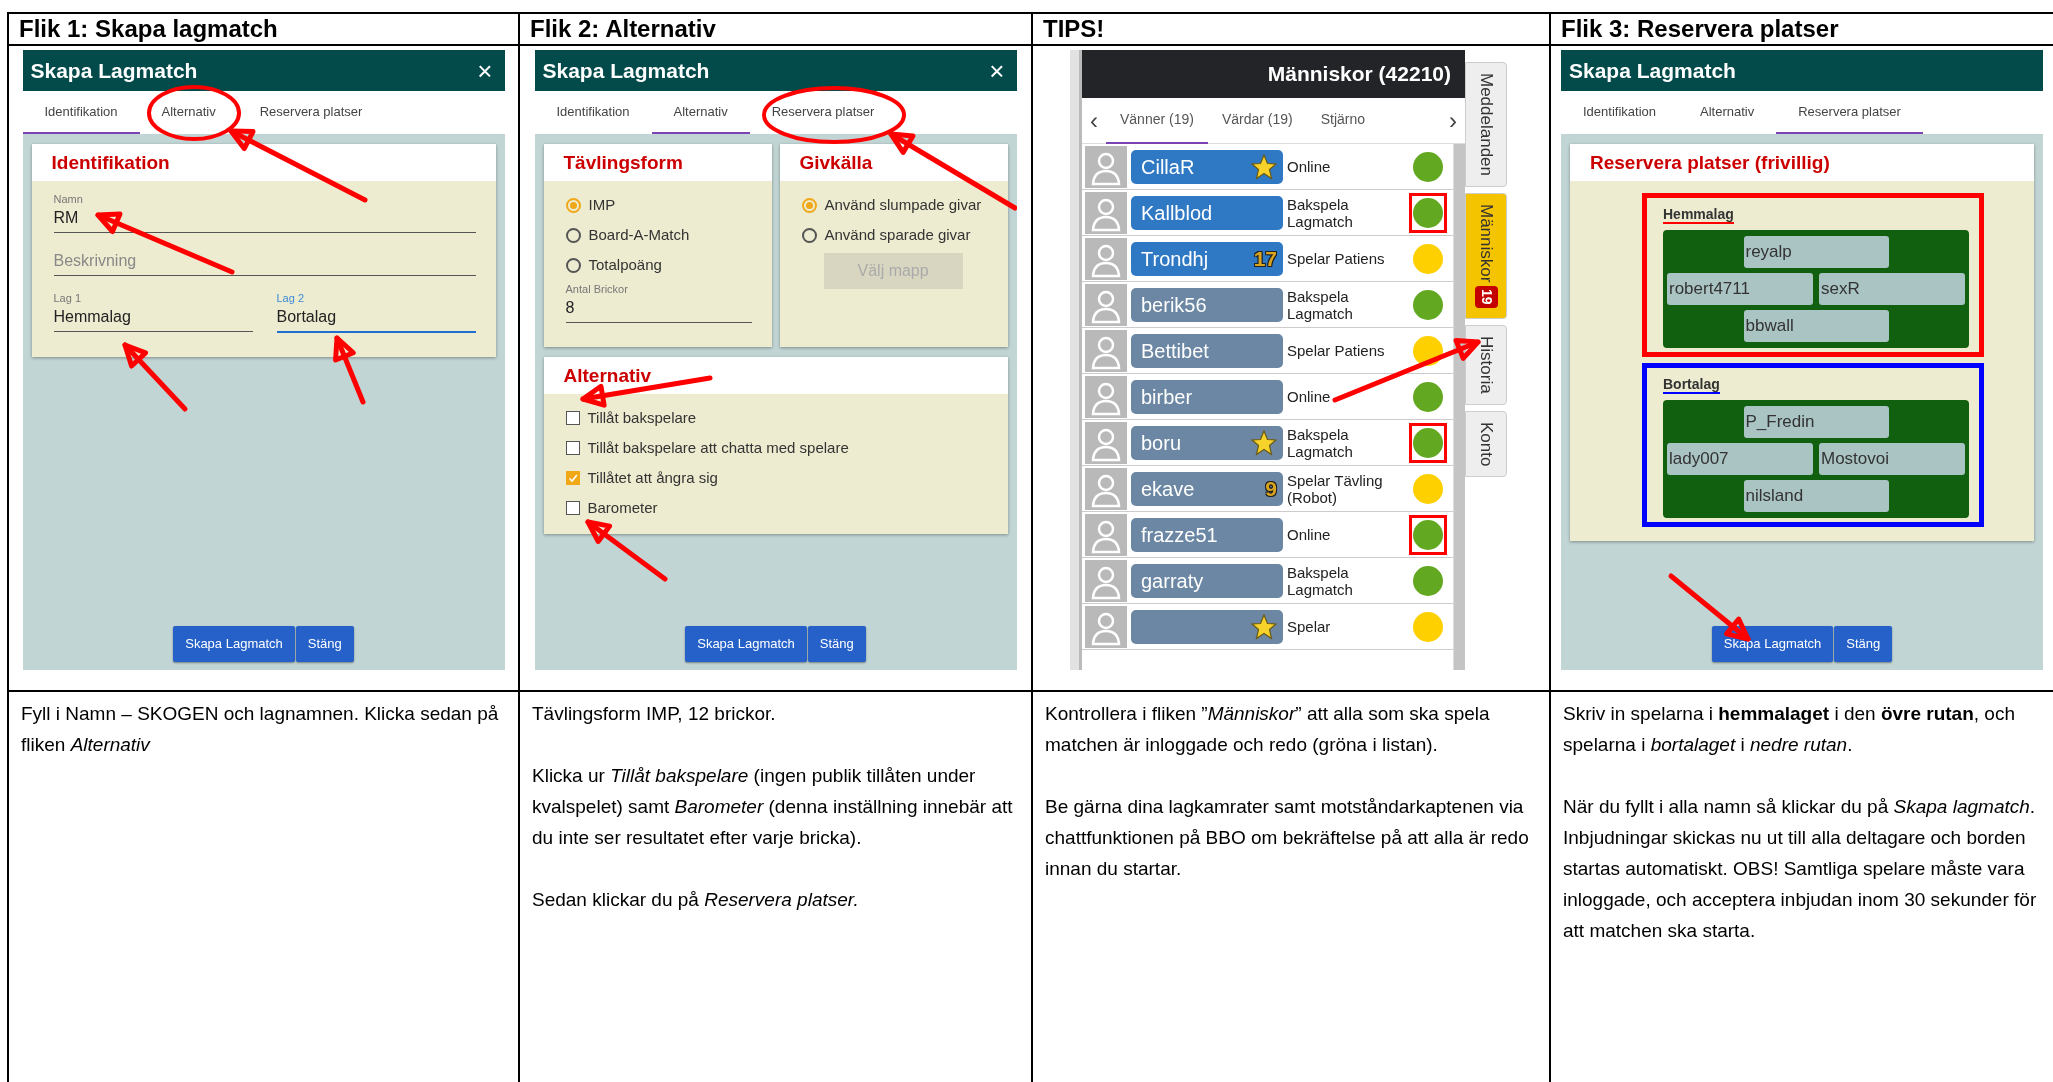  What do you see at coordinates (625, 265) in the screenshot?
I see `radio-label: Totalpoäng` at bounding box center [625, 265].